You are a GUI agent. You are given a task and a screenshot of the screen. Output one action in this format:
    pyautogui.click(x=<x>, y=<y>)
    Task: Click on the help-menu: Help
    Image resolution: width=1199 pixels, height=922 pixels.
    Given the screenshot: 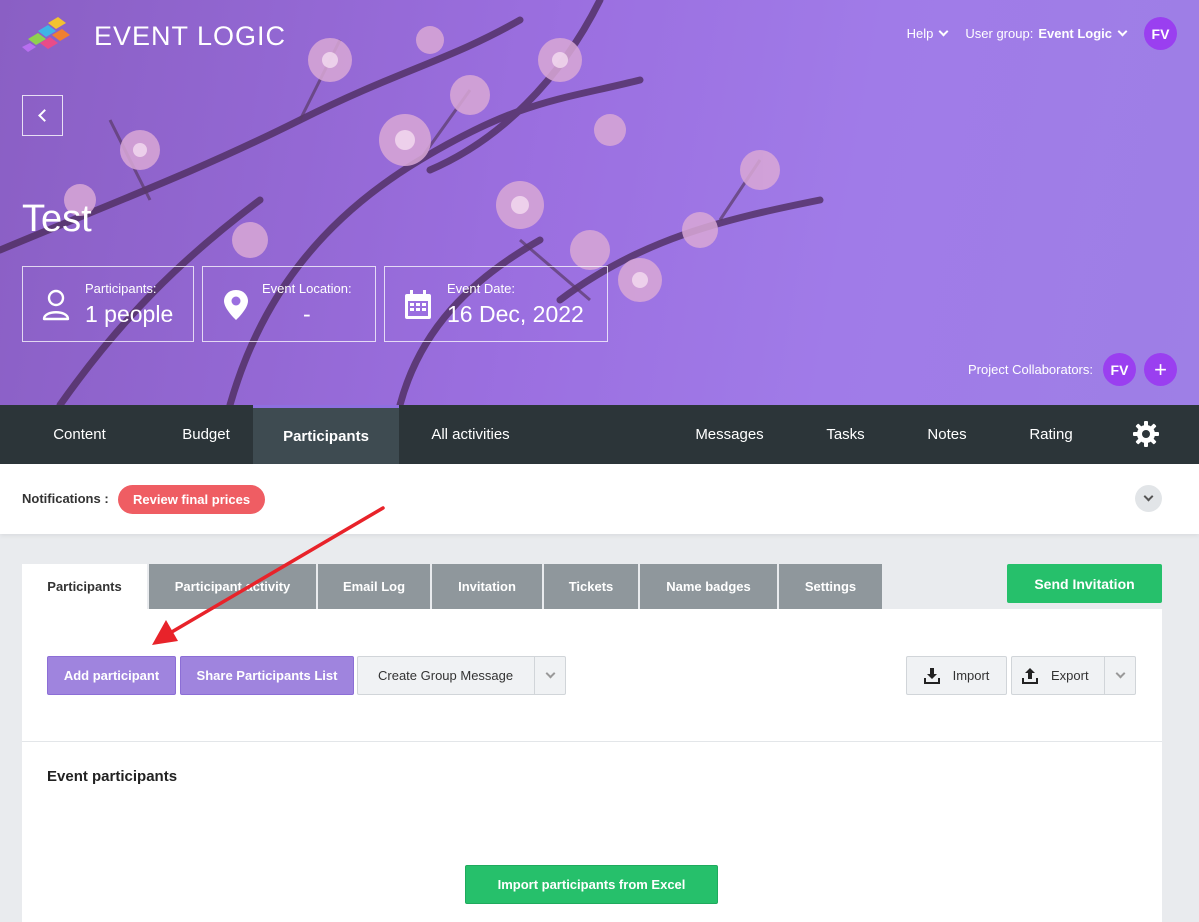 What is the action you would take?
    pyautogui.click(x=927, y=33)
    